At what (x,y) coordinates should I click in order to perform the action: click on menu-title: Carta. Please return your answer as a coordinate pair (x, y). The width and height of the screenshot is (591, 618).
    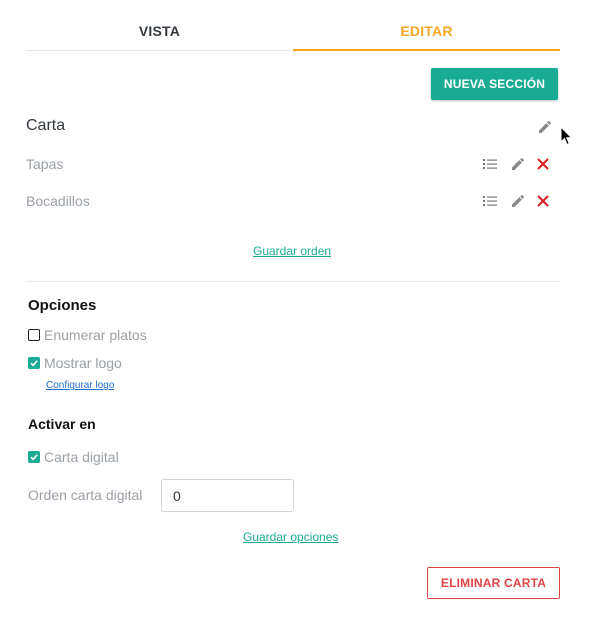
    Looking at the image, I should click on (46, 125).